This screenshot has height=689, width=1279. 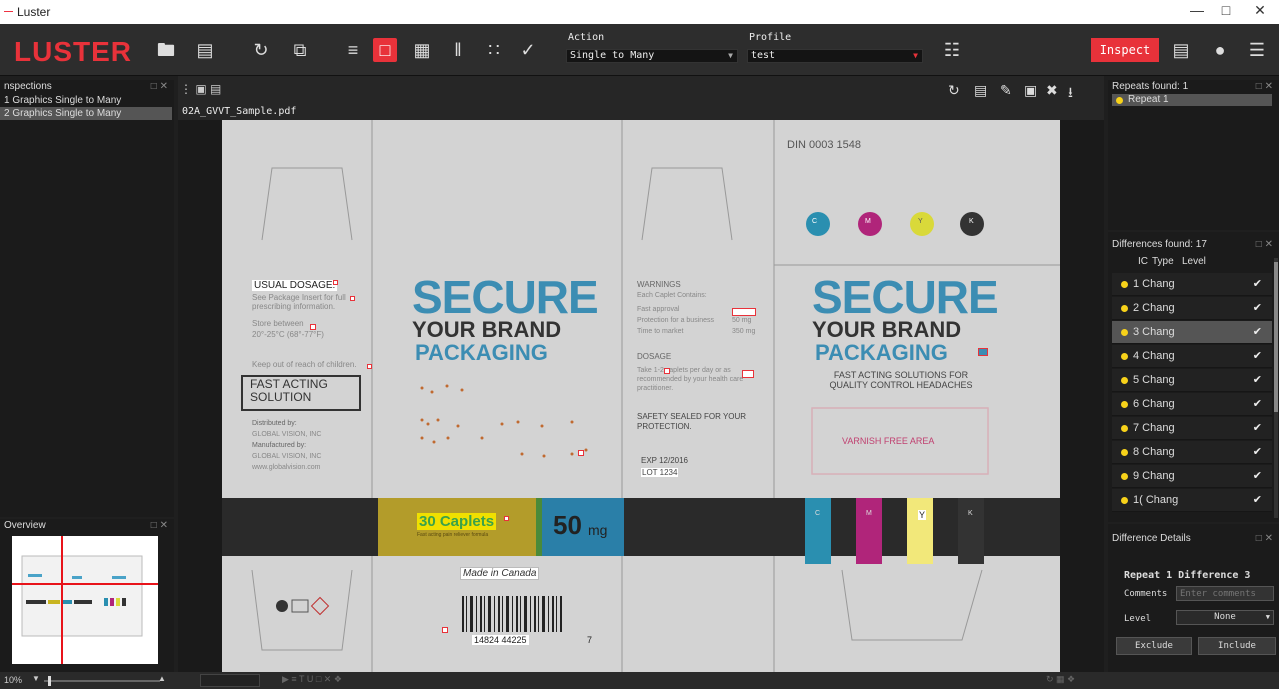 I want to click on mfg-company: GLOBAL VISION, INC, so click(x=287, y=456).